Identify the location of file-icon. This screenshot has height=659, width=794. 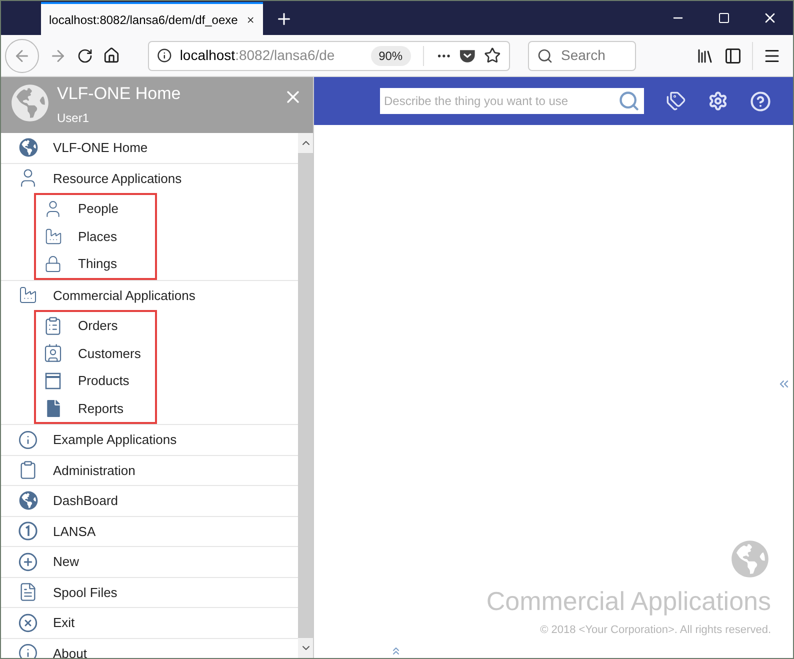
(53, 408).